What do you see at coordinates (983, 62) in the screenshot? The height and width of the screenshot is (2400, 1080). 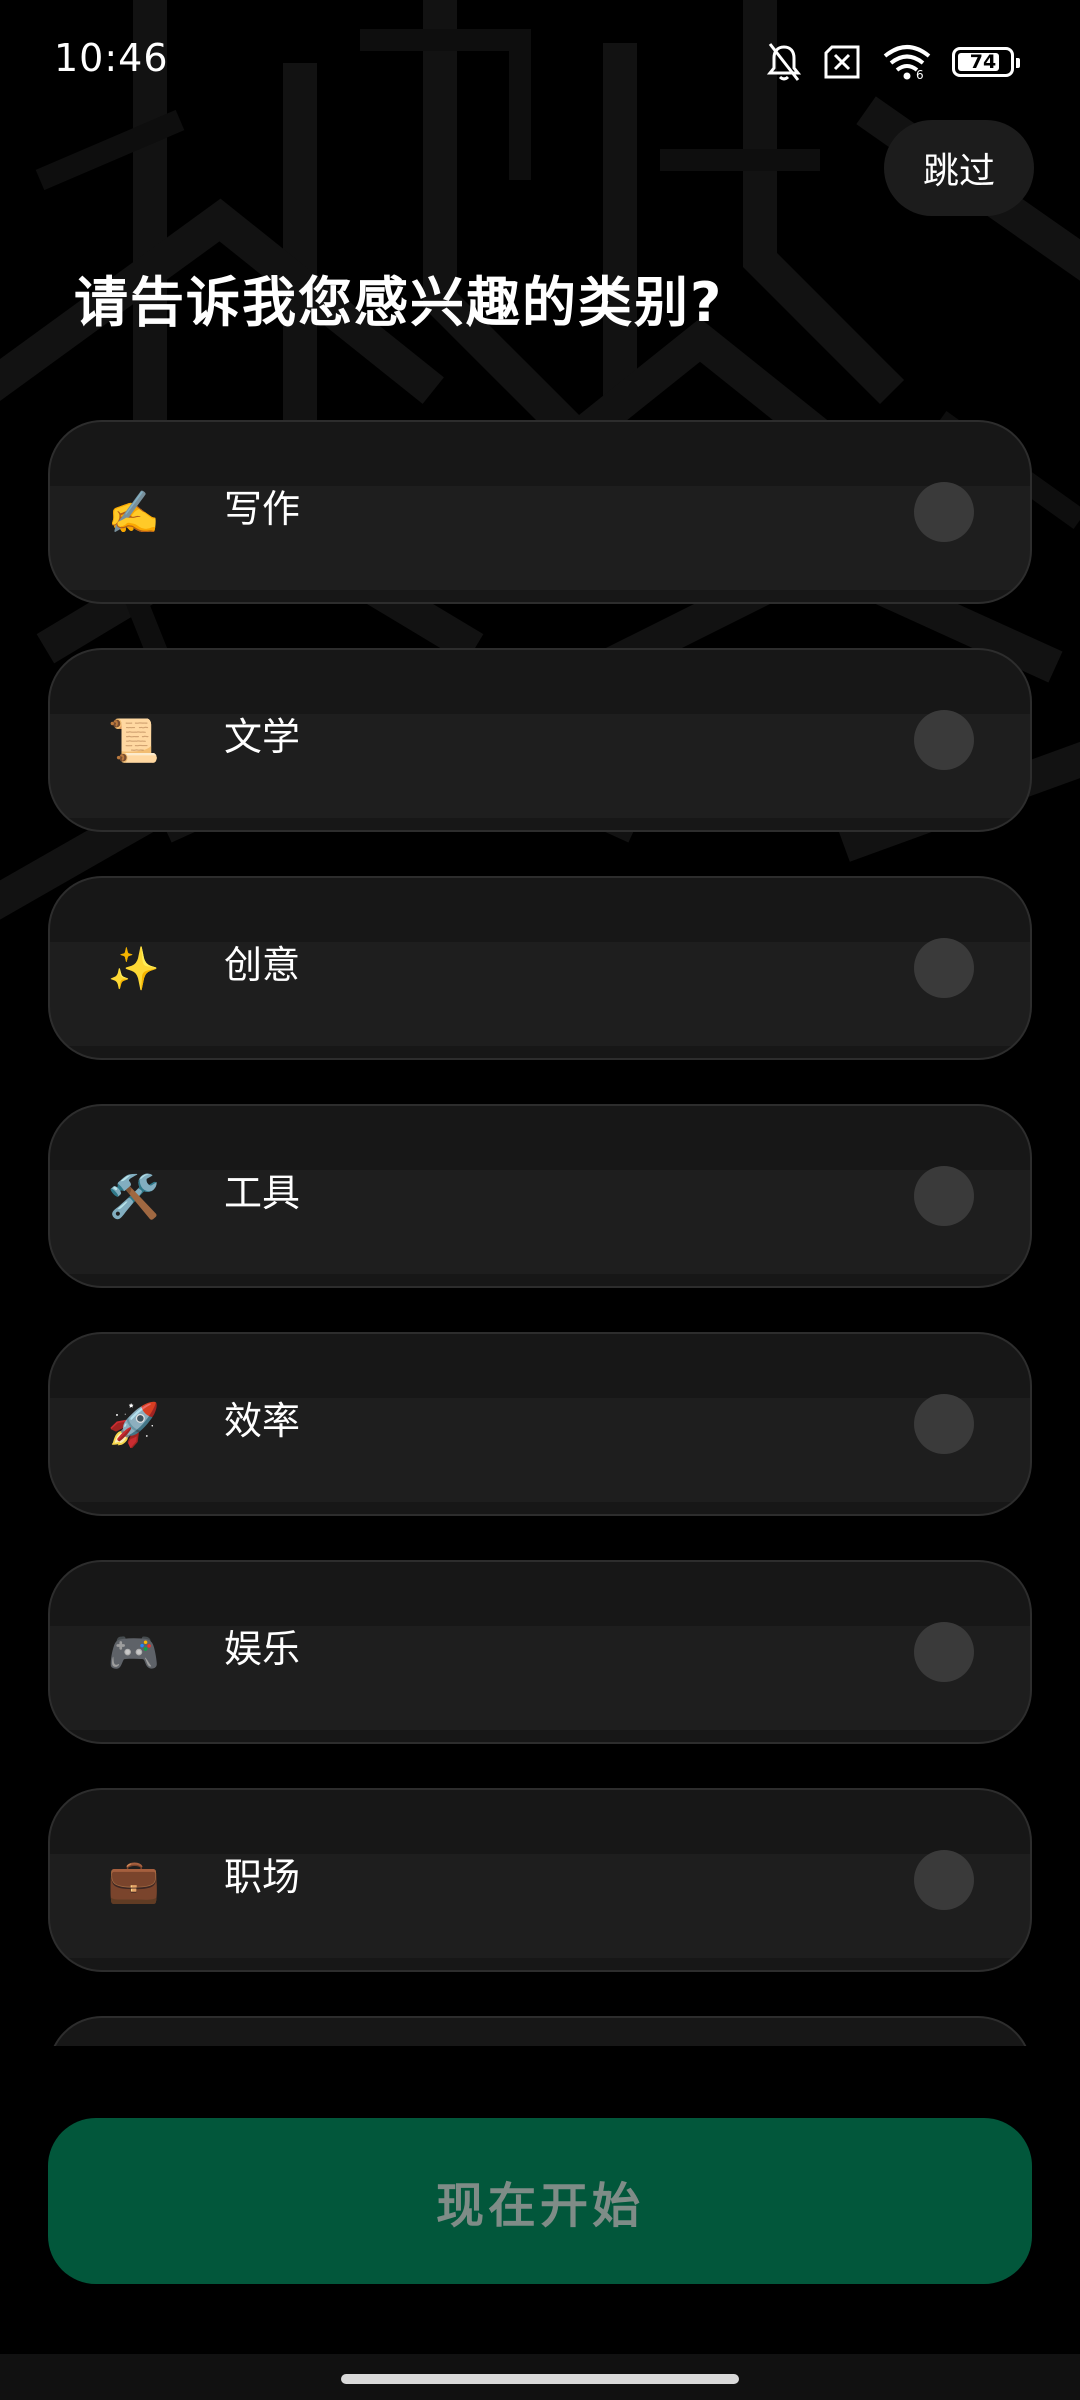 I see `battery-level: 74` at bounding box center [983, 62].